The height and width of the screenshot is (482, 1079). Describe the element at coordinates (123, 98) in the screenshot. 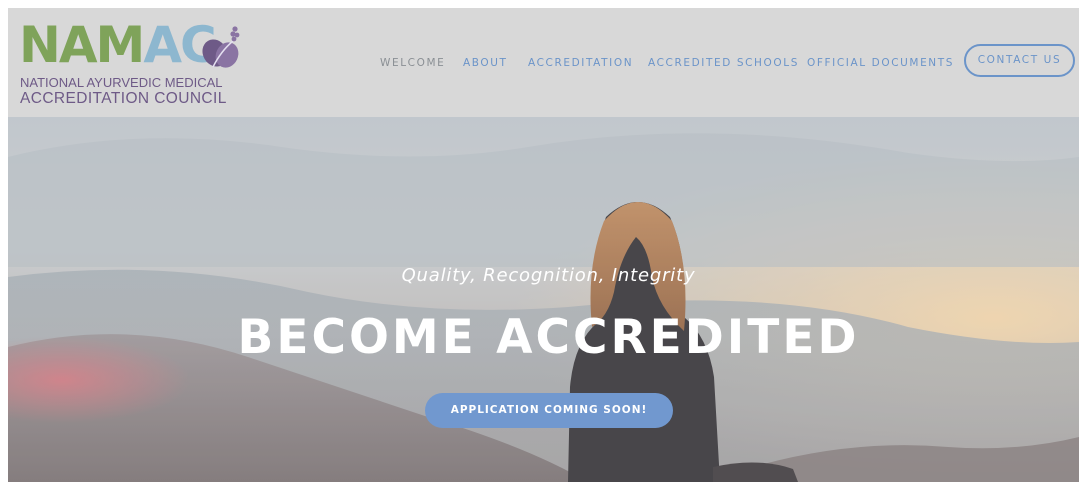

I see `logo-subtitle-line2: ACCREDITATION COUNCIL` at that location.